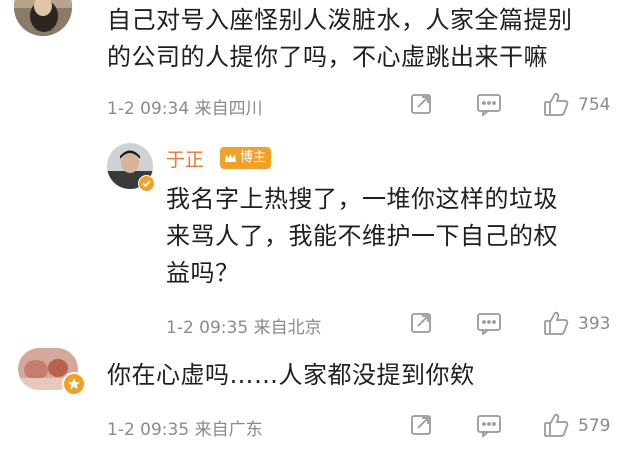 This screenshot has height=453, width=636. I want to click on comment-1-like-count: 754, so click(594, 105).